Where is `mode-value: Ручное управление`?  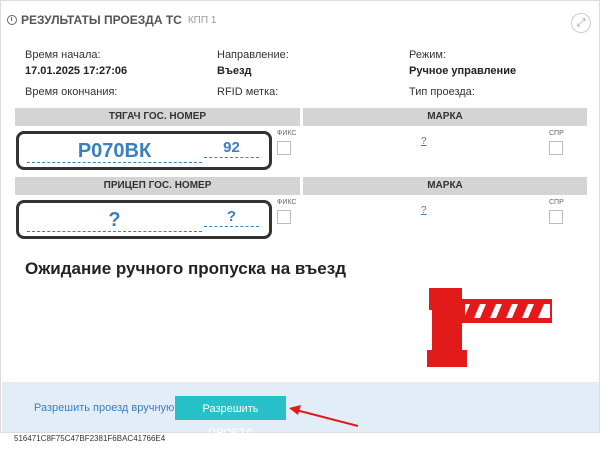 mode-value: Ручное управление is located at coordinates (463, 71).